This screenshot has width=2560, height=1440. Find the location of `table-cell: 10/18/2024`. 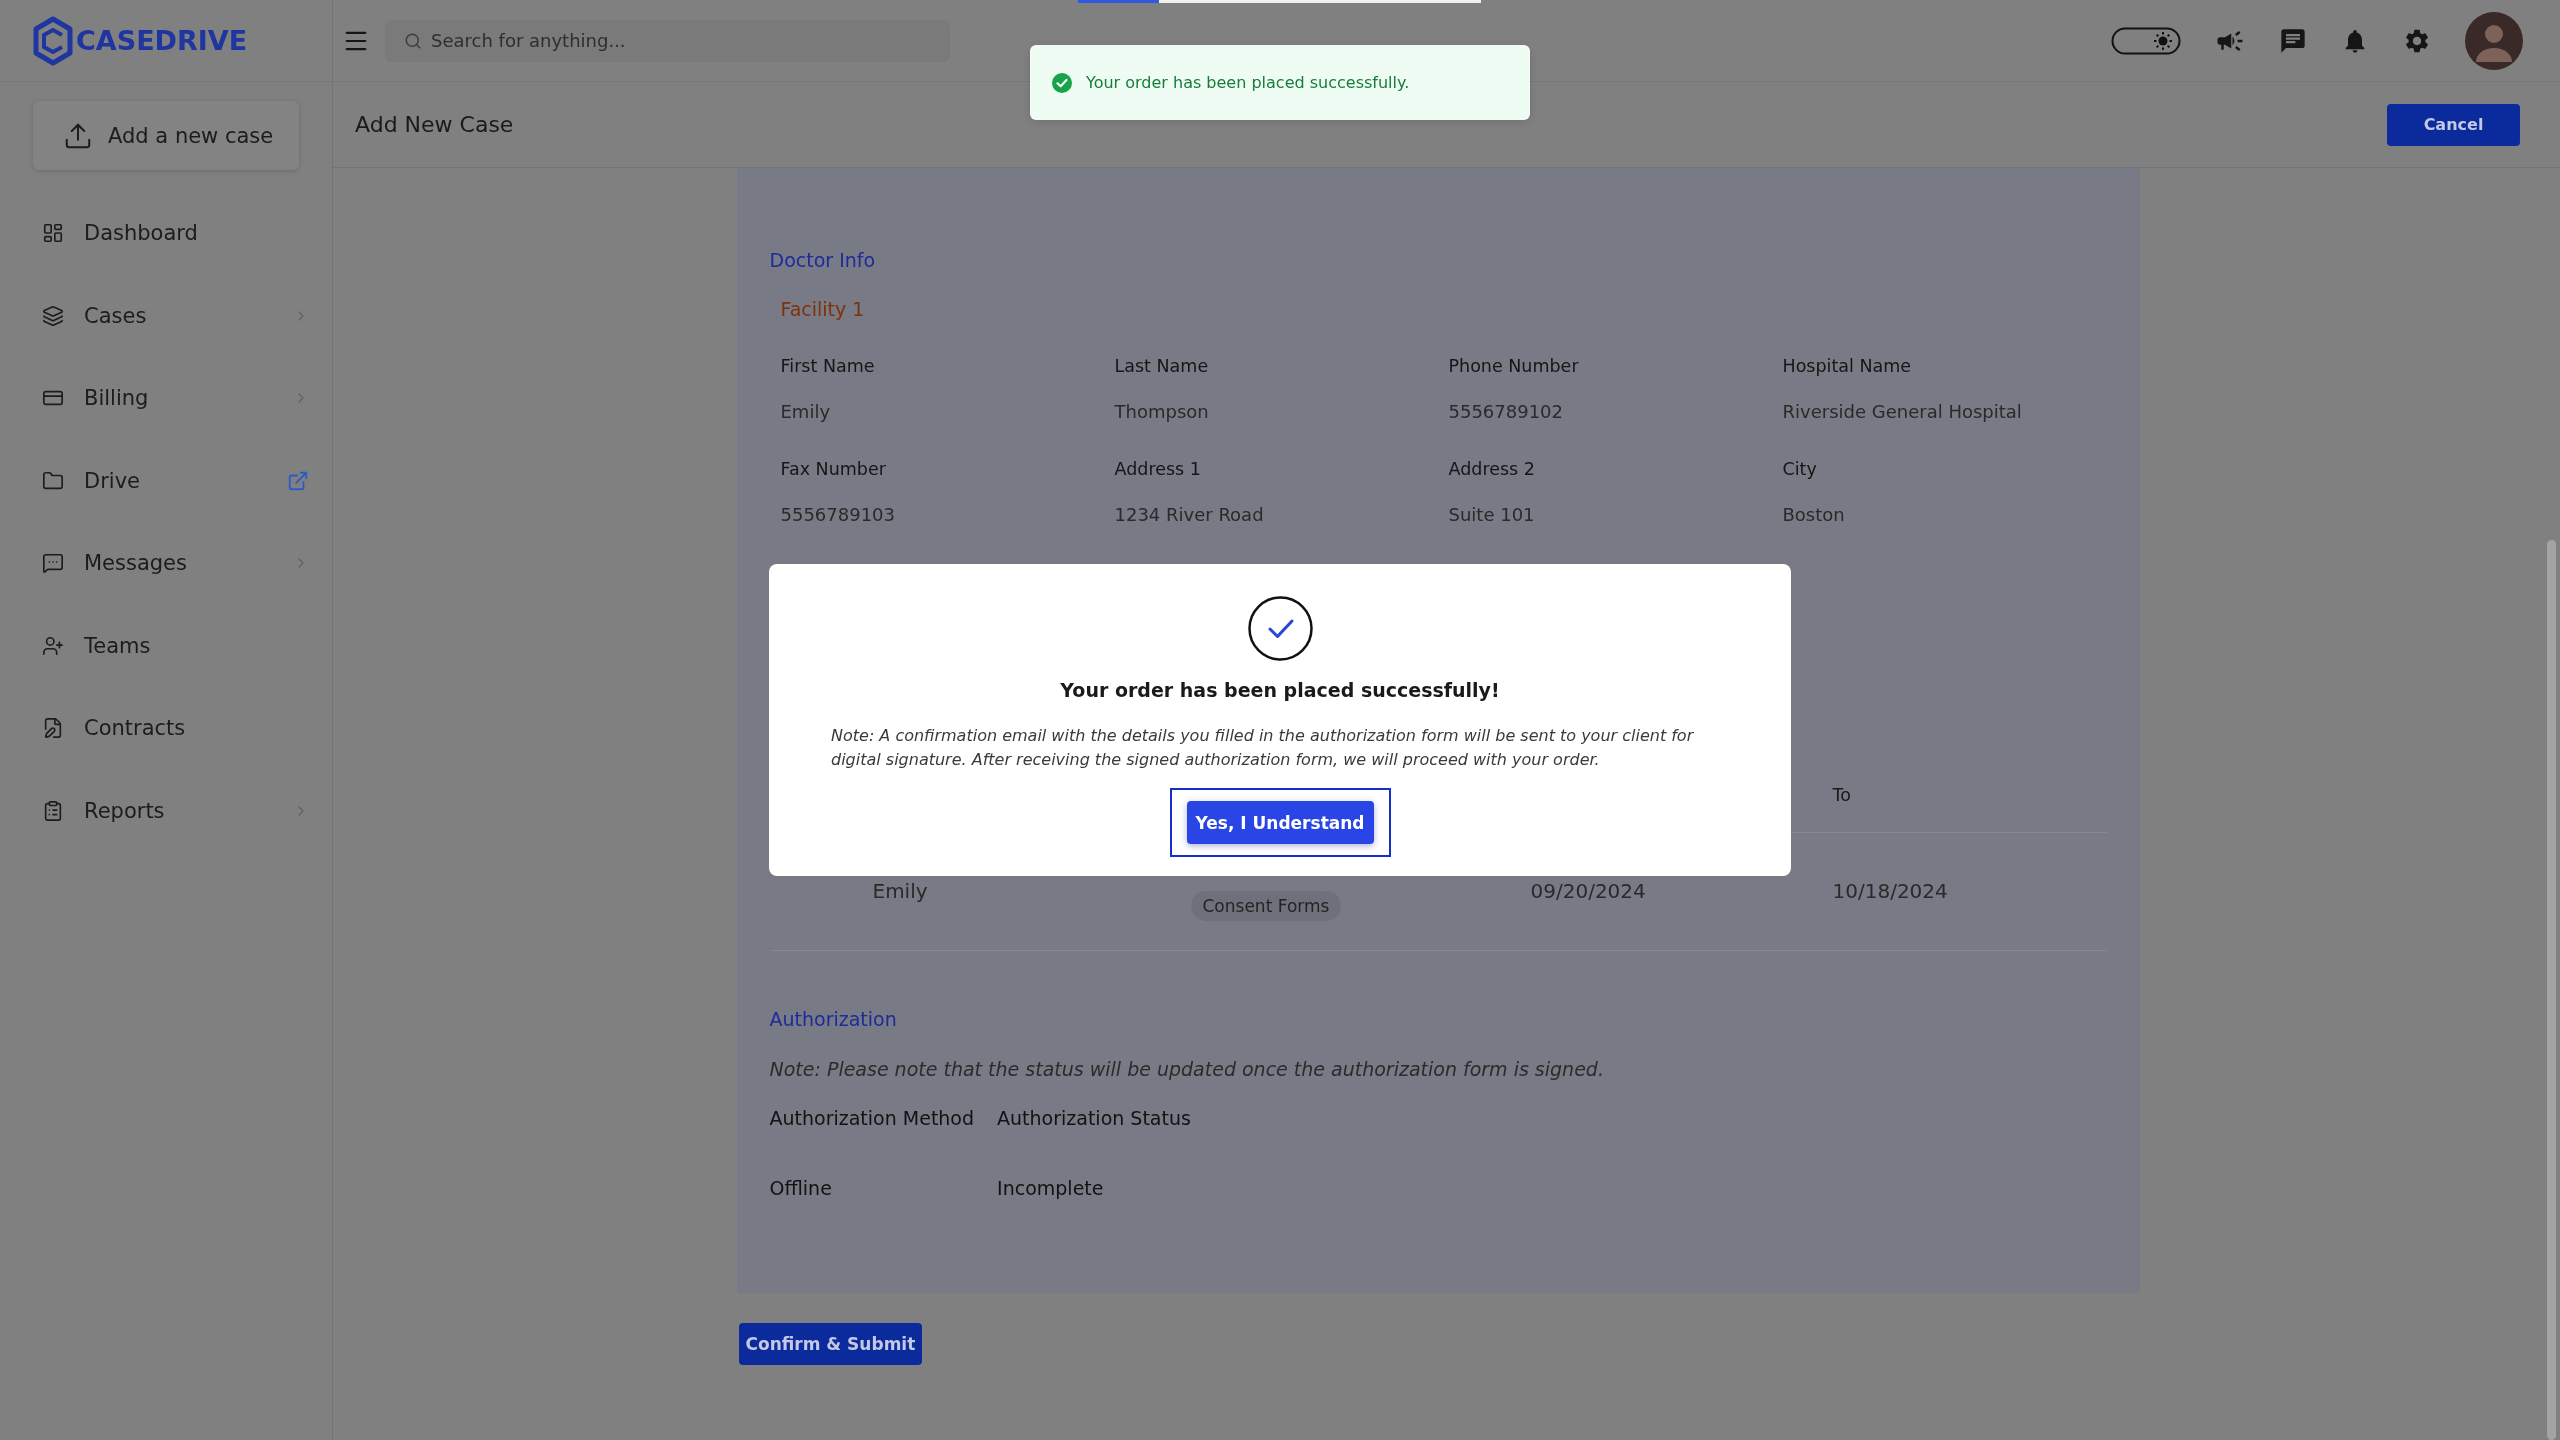

table-cell: 10/18/2024 is located at coordinates (1890, 891).